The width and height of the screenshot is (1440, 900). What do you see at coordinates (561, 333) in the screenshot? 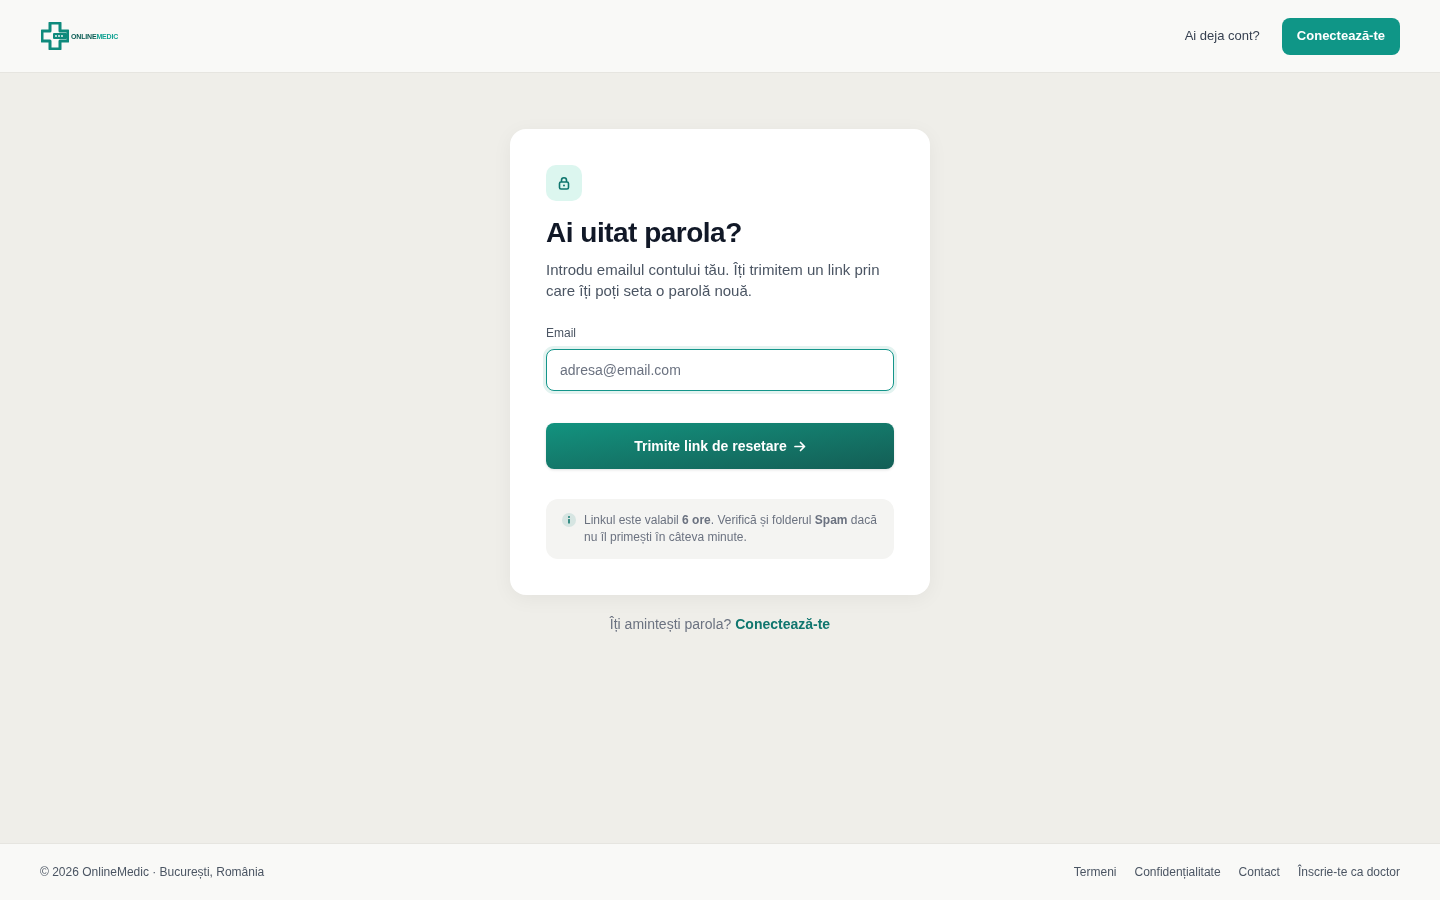
I see `email-label: Email` at bounding box center [561, 333].